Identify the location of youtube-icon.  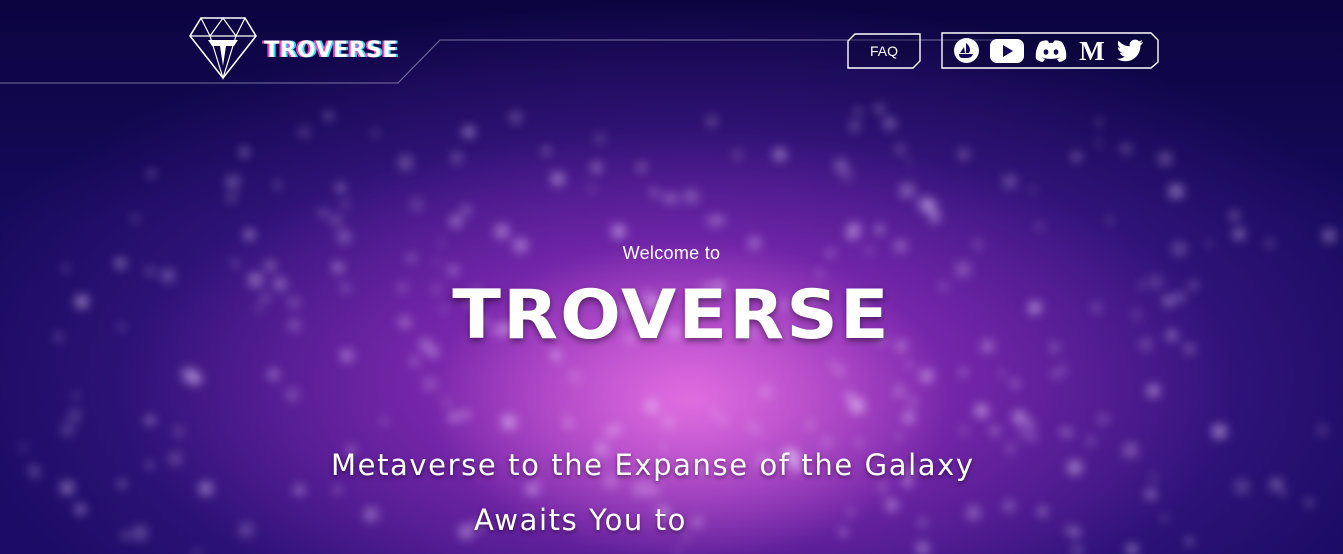
(1007, 50).